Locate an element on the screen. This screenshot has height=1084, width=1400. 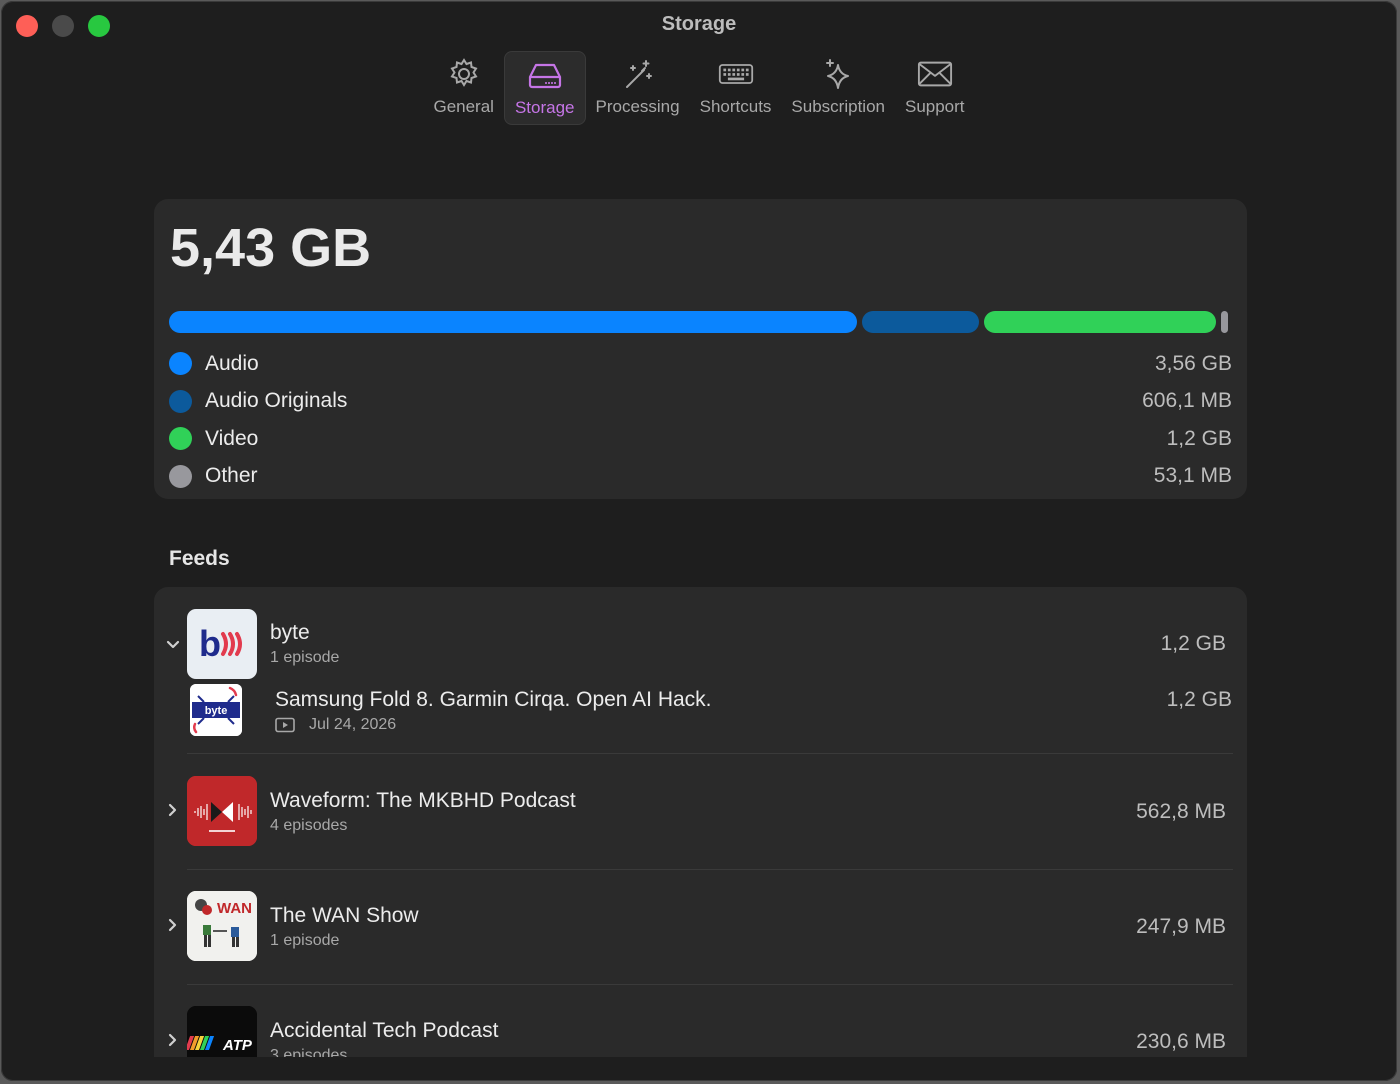
tab-subscription: Subscription is located at coordinates (838, 84).